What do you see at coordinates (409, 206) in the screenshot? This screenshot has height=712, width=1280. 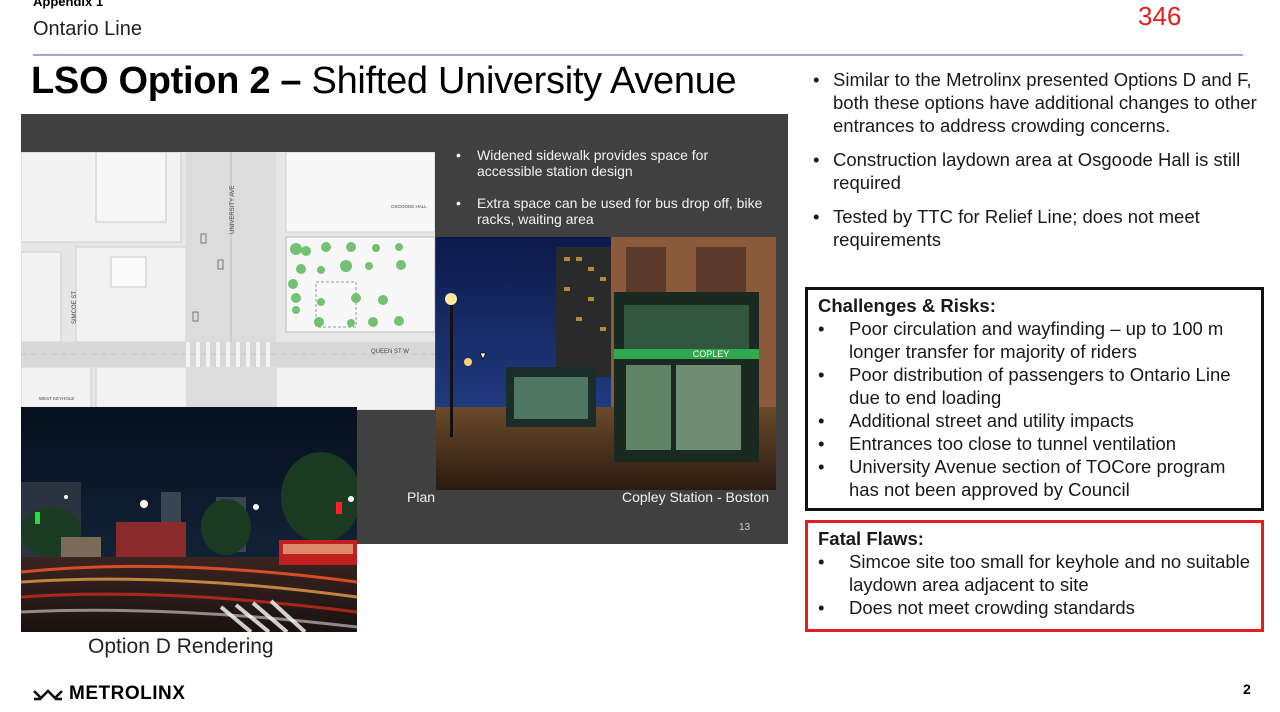 I see `plan-label-osgoode: OSGOODE HALL` at bounding box center [409, 206].